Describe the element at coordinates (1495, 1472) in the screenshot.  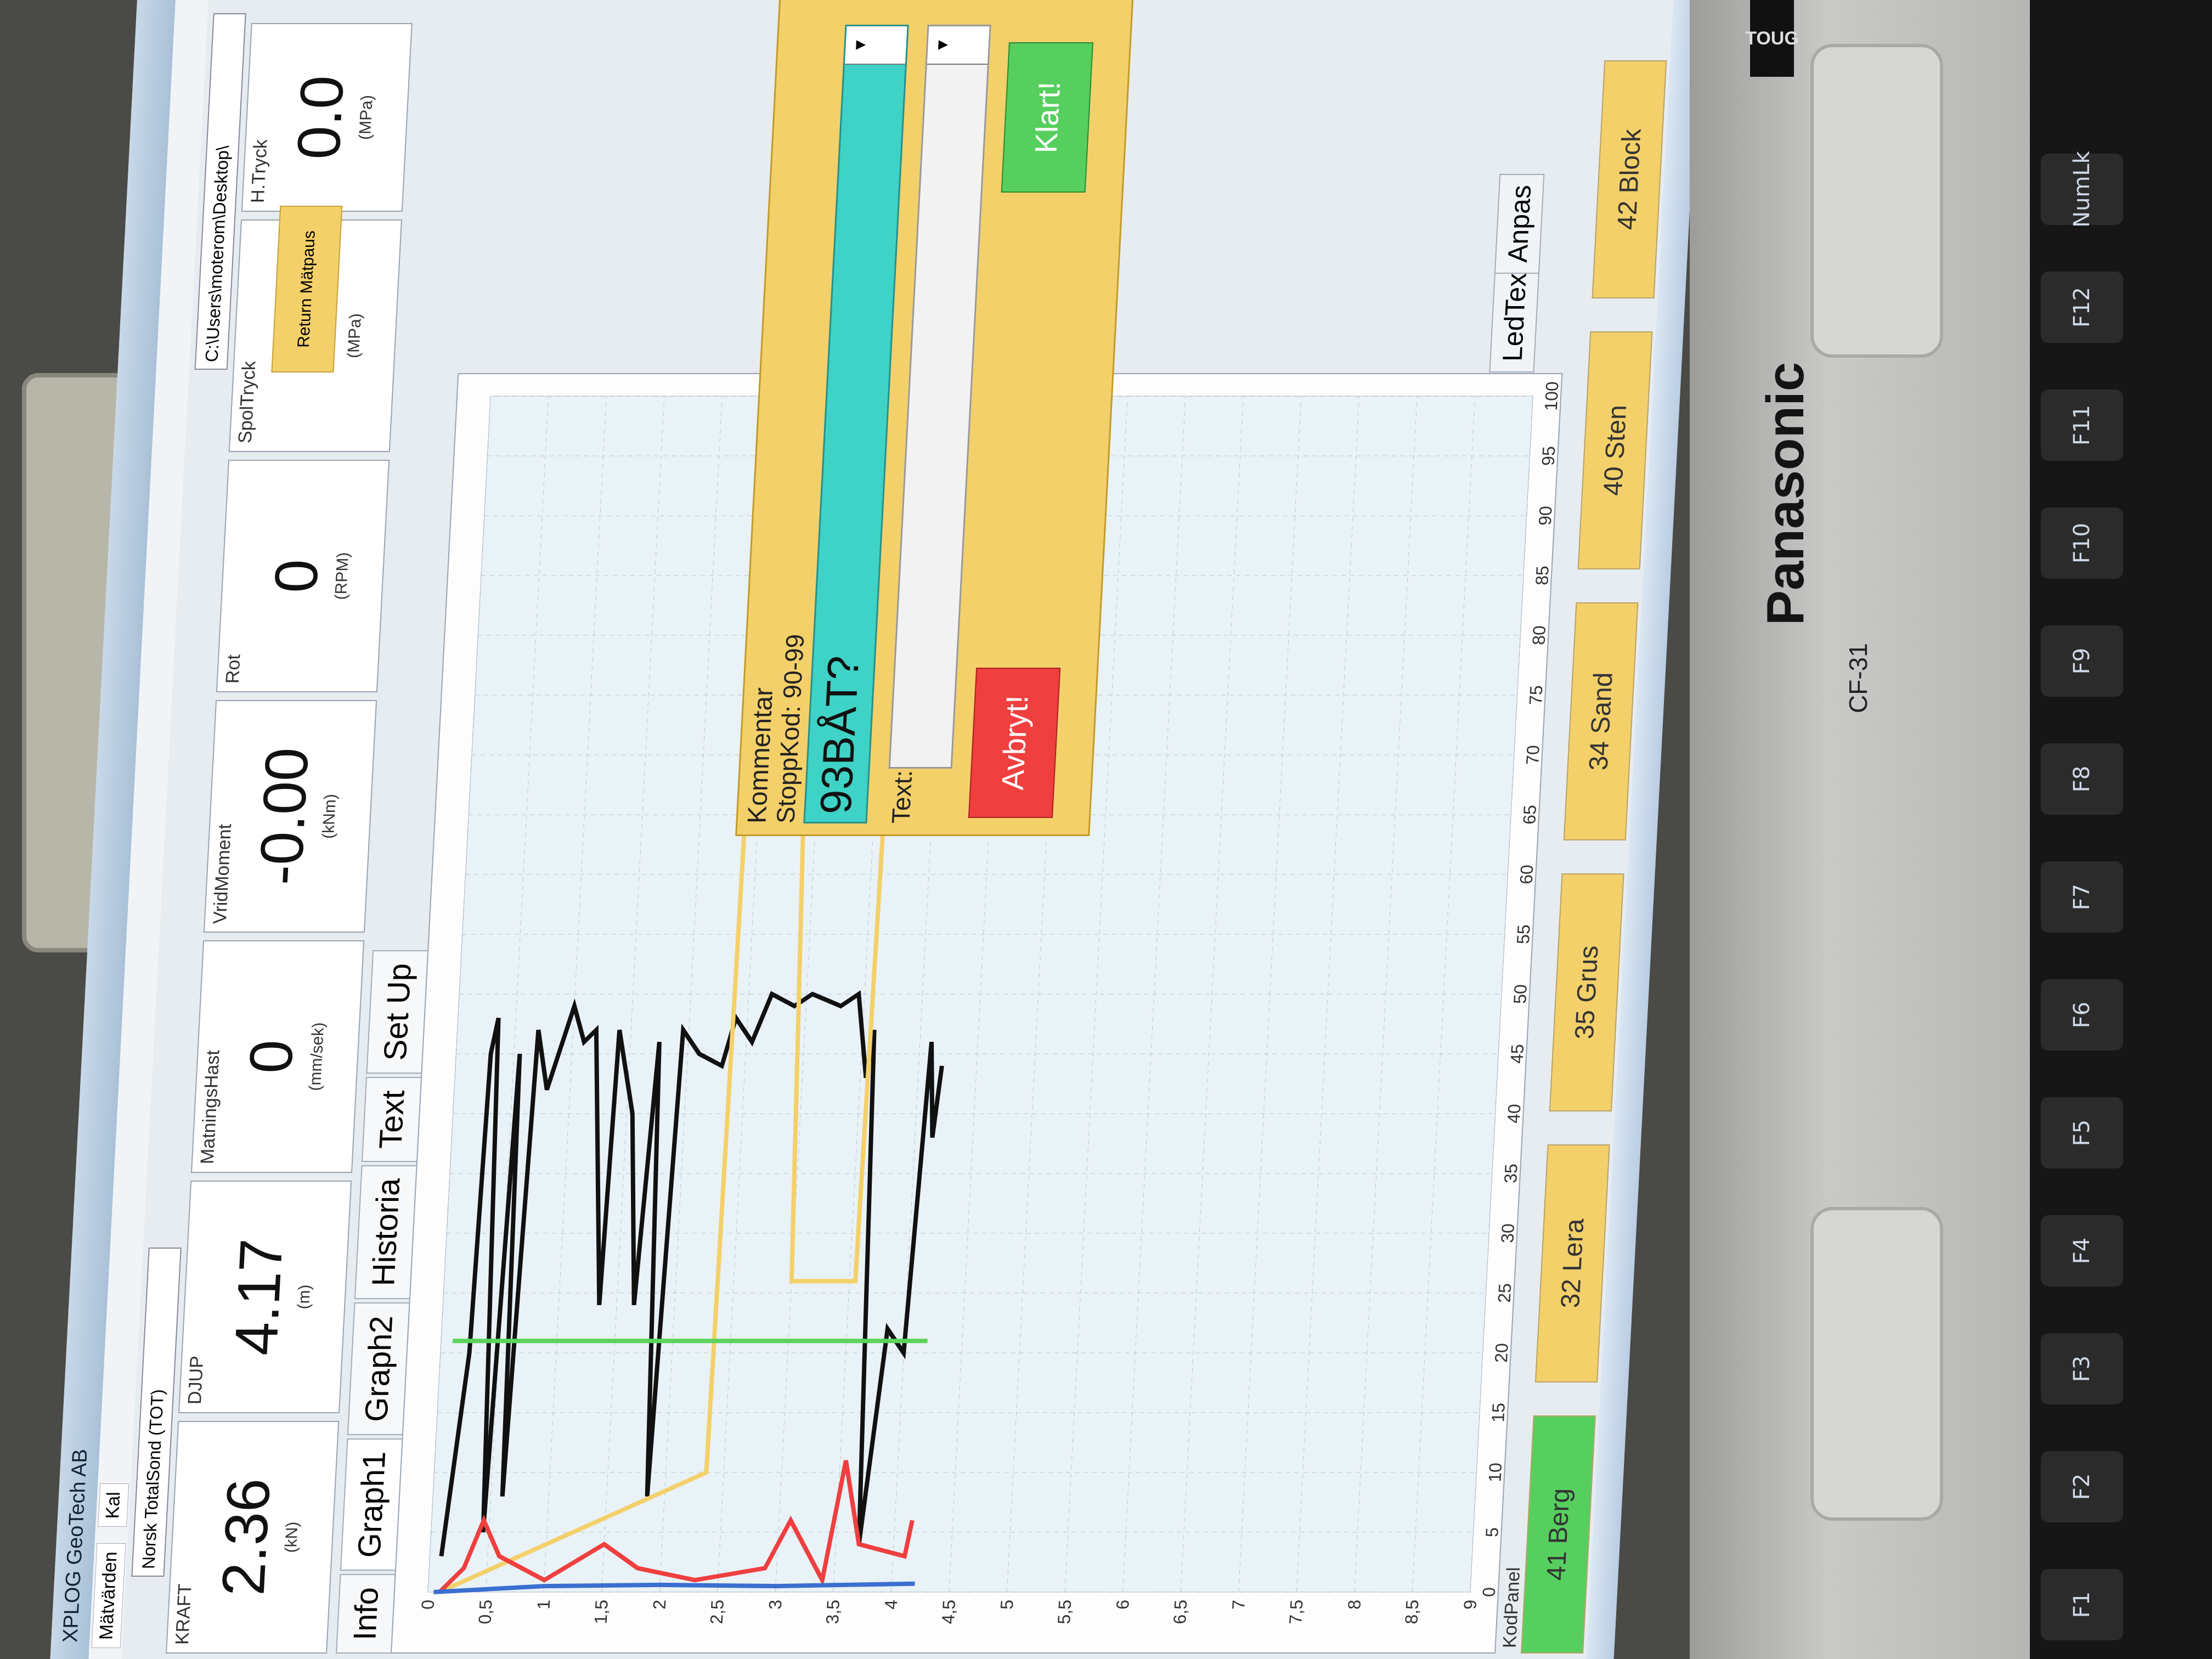
I see `x-tick-label: 10` at that location.